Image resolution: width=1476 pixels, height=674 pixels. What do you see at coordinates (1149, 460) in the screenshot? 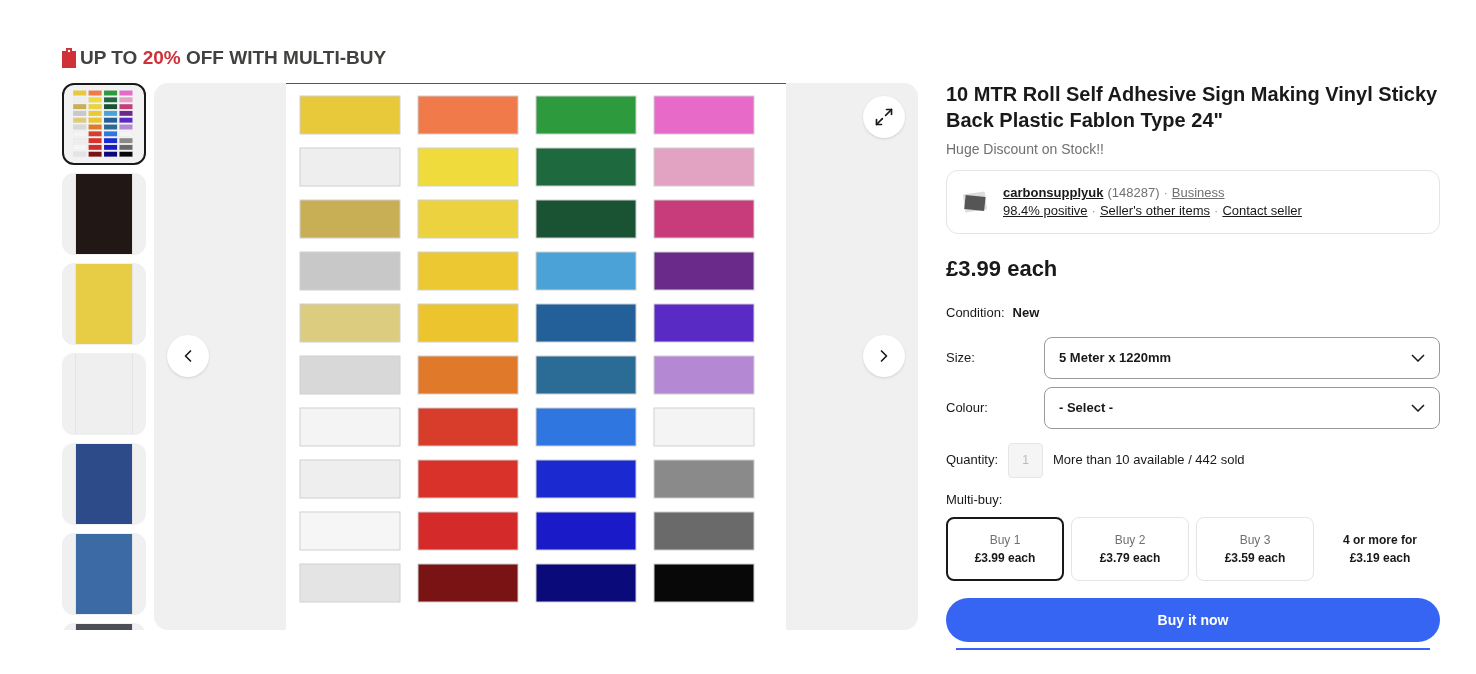
I see `availability-text: More than 10 available / 442 sold` at bounding box center [1149, 460].